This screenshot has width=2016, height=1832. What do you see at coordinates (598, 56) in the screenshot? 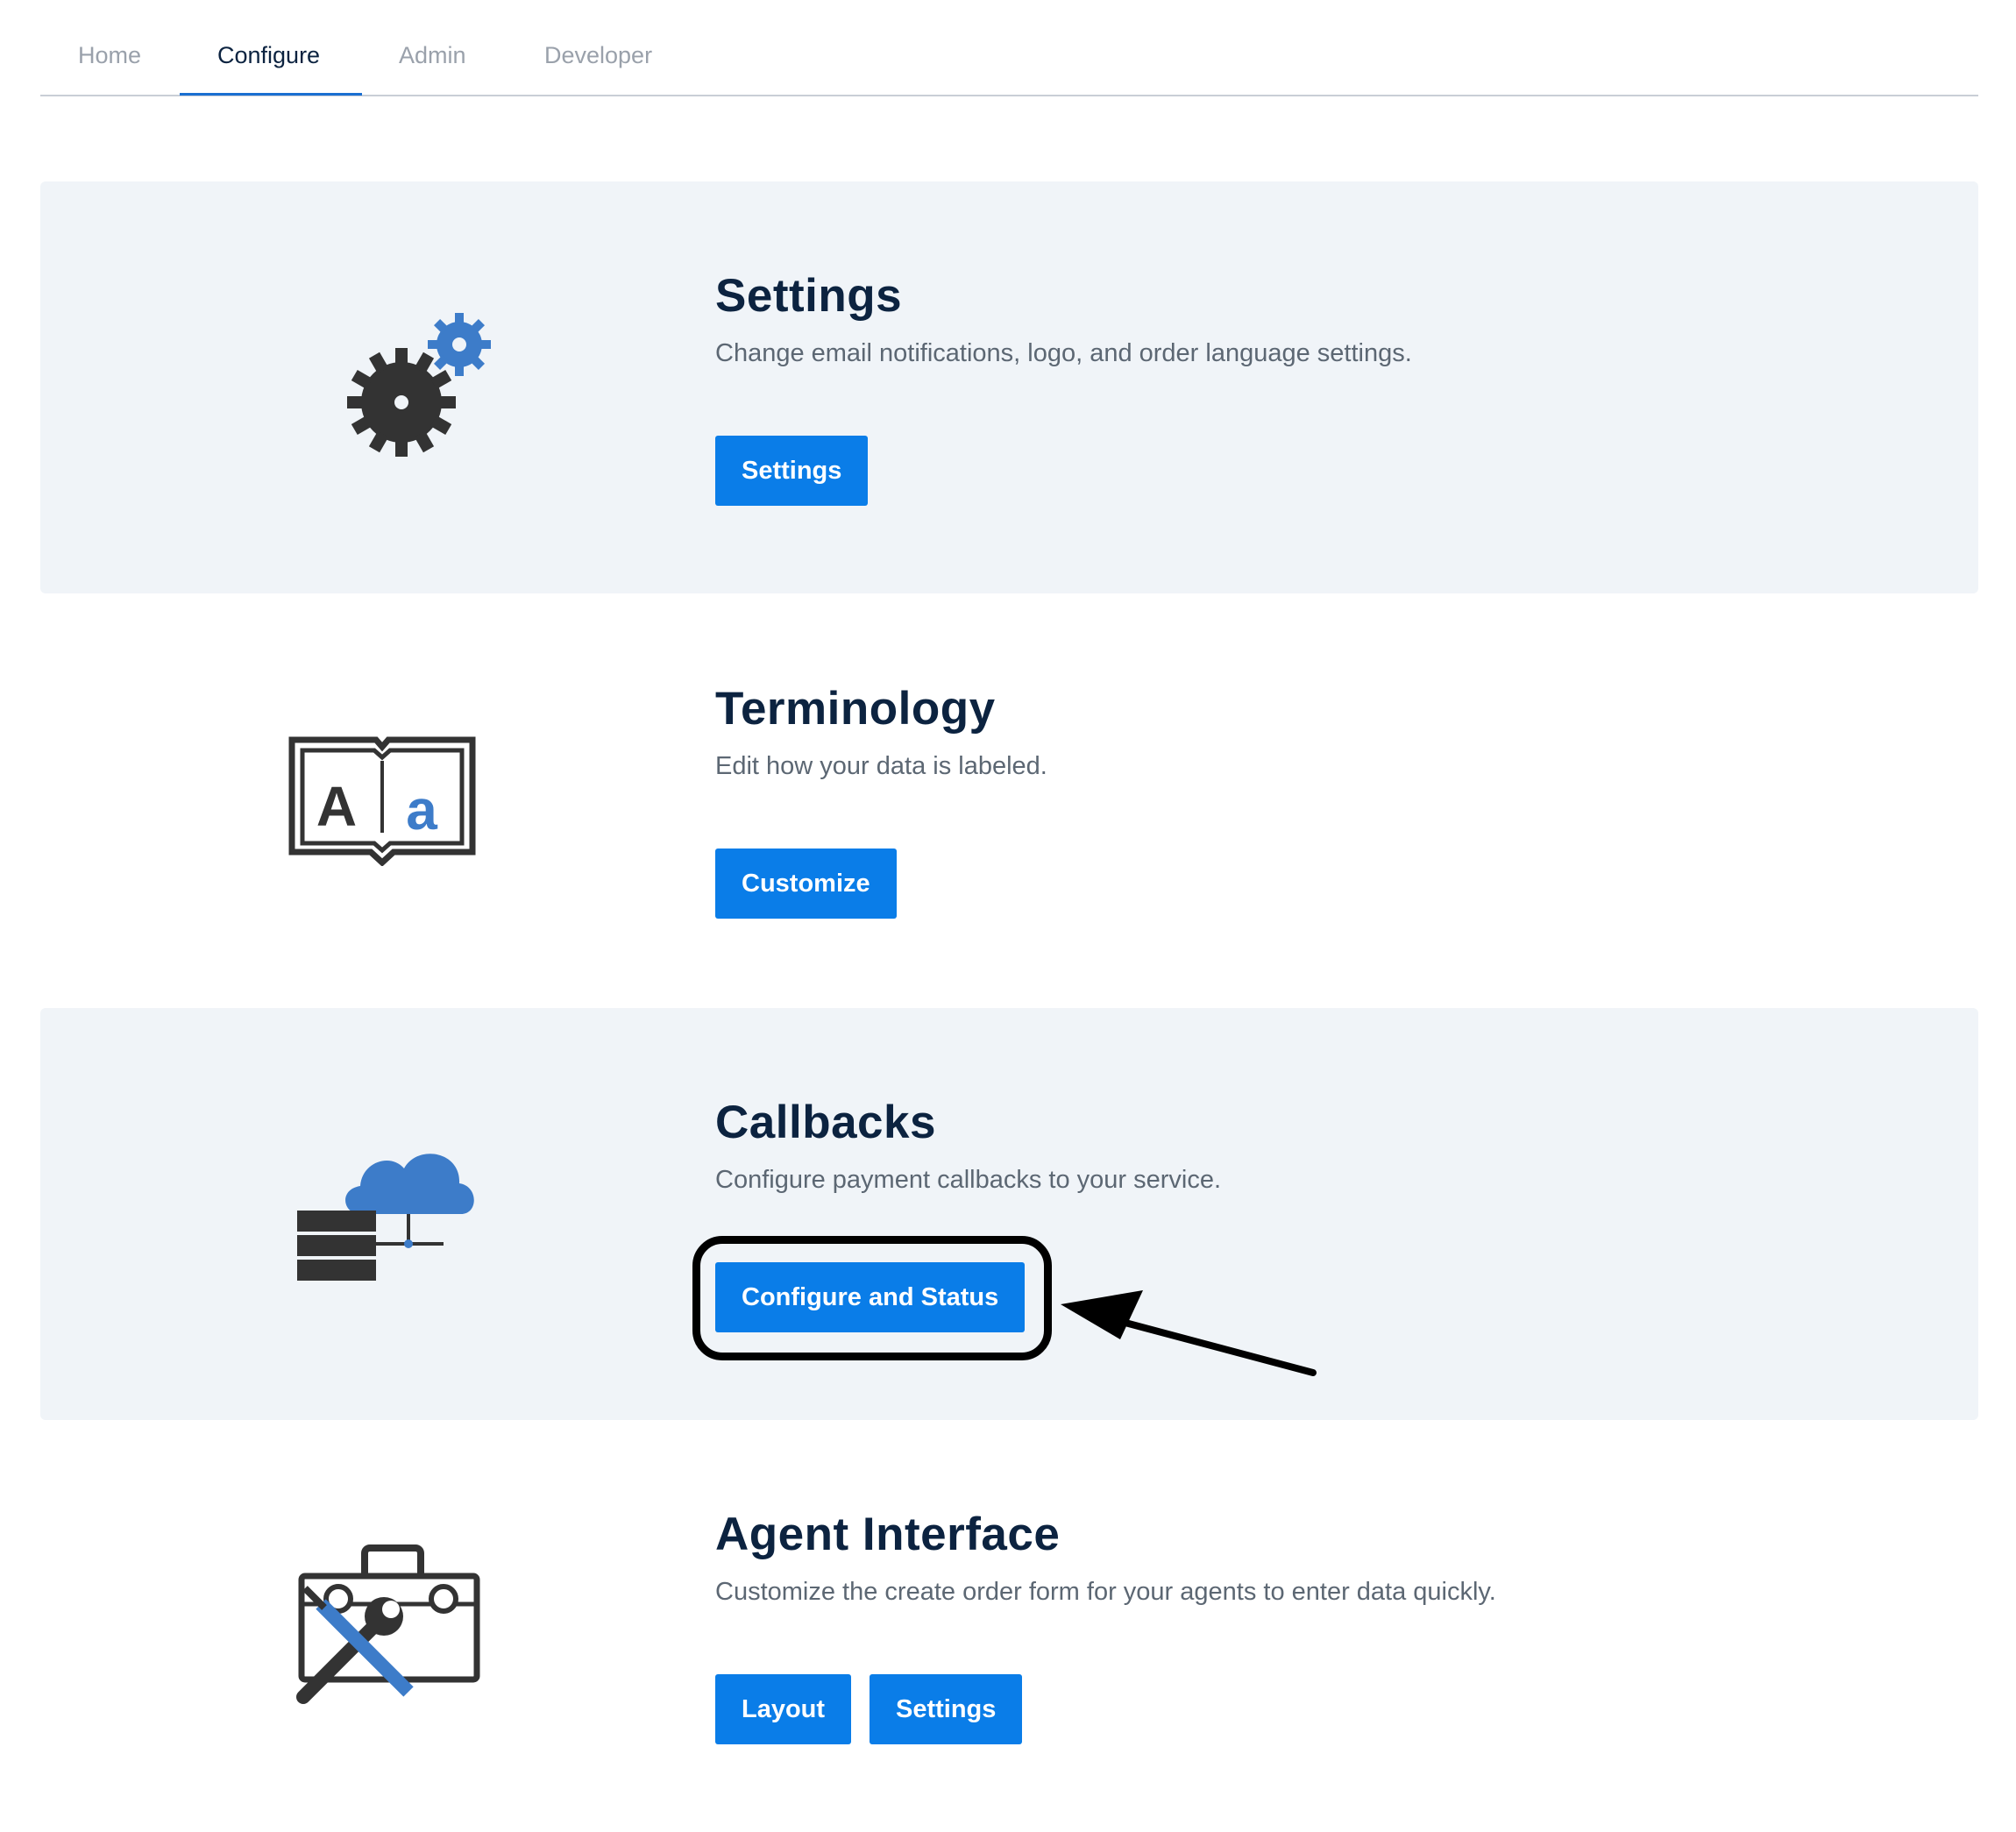
I see `tab-developer: Developer` at bounding box center [598, 56].